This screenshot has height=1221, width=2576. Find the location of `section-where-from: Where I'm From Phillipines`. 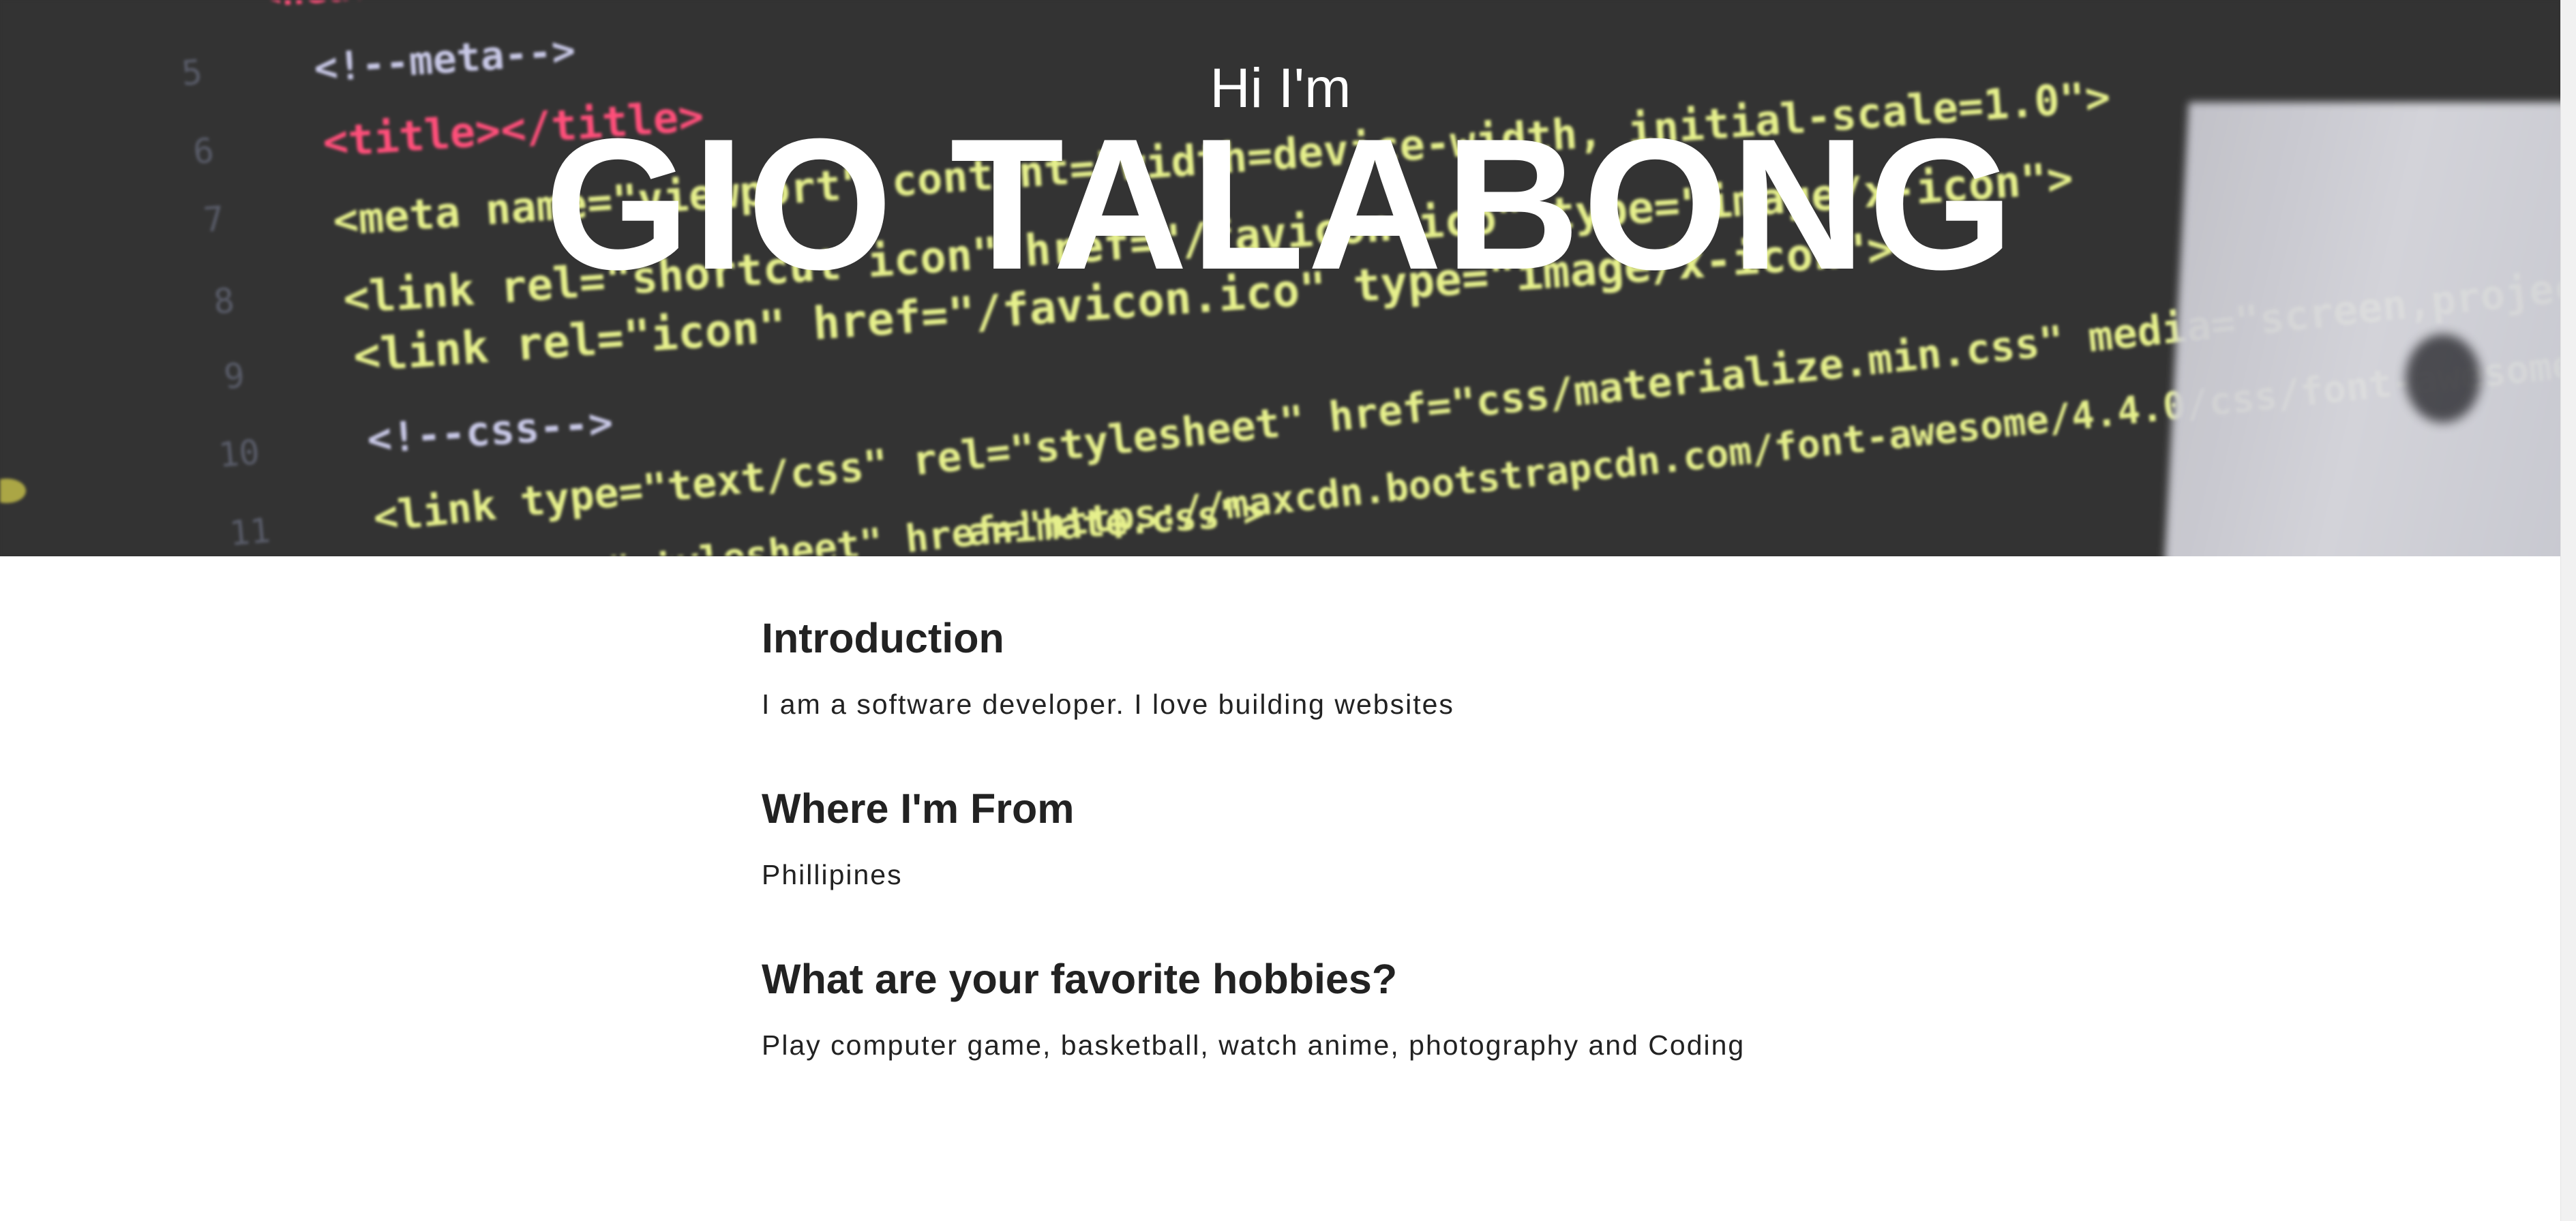

section-where-from: Where I'm From Phillipines is located at coordinates (1307, 838).